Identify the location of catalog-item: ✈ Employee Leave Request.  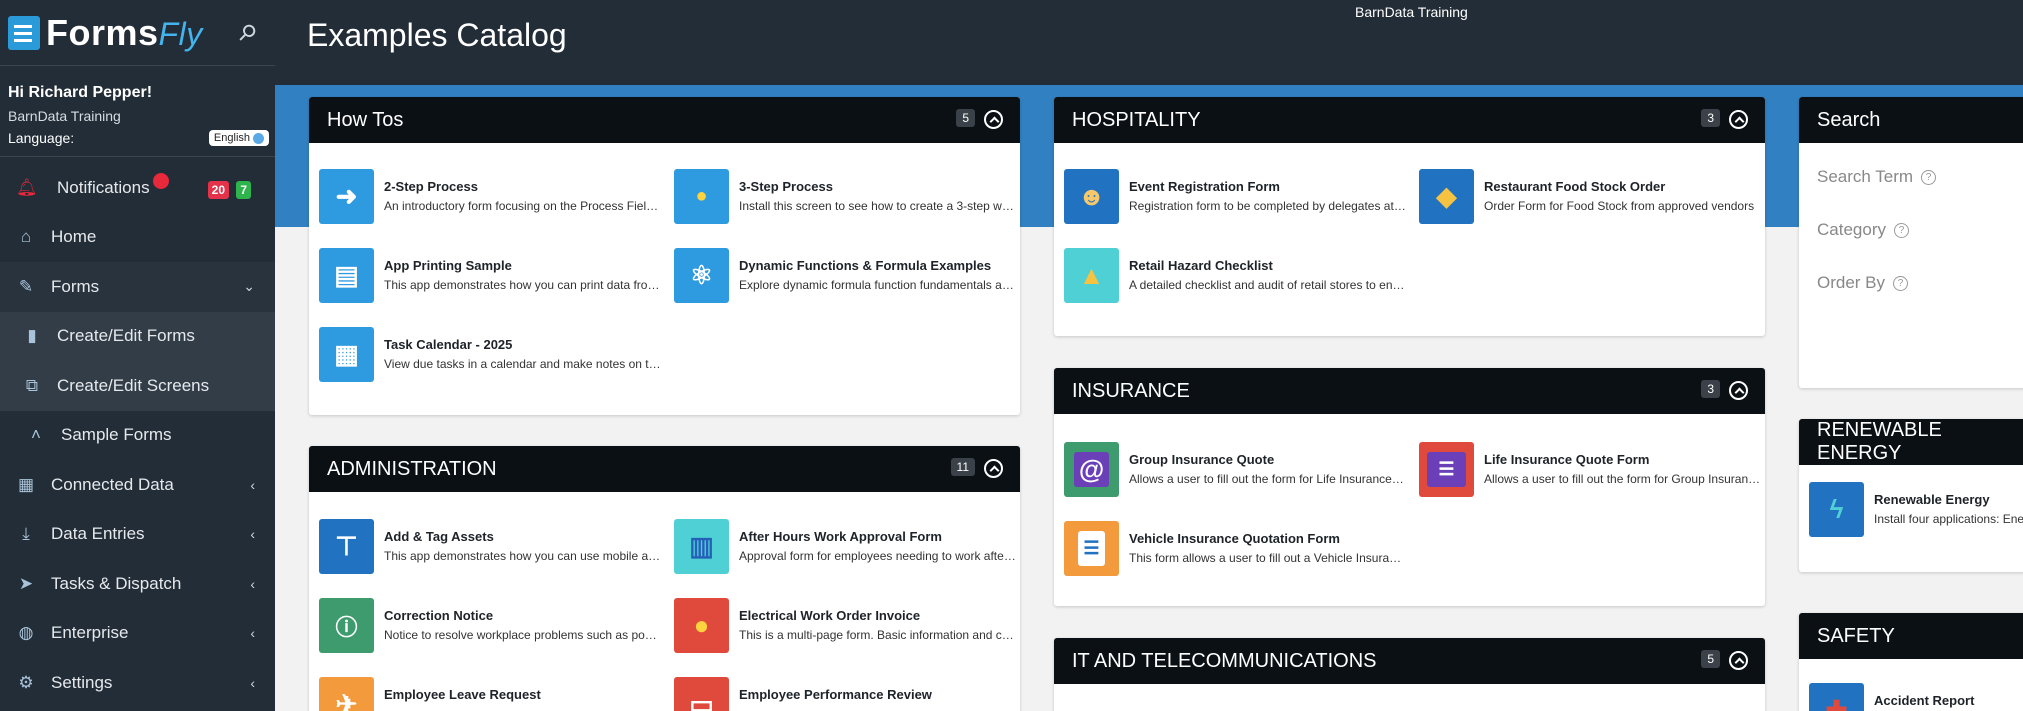
(491, 694).